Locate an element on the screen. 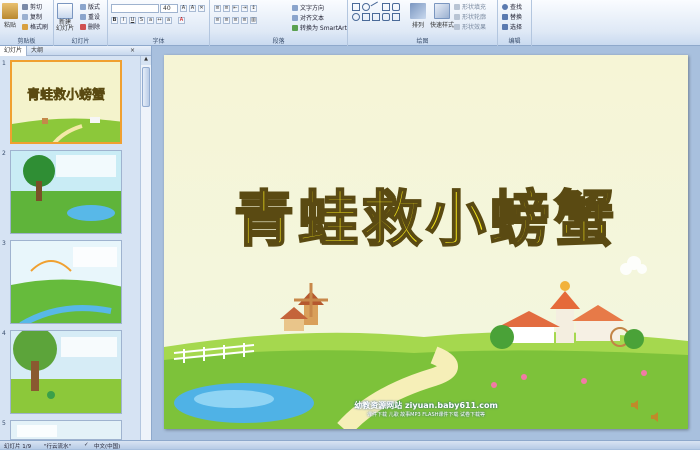 The width and height of the screenshot is (700, 450). align-left-button: ≡ is located at coordinates (217, 20).